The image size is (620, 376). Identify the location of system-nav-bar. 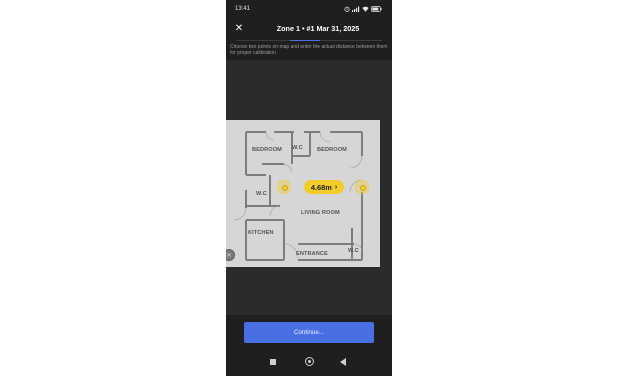
(309, 363).